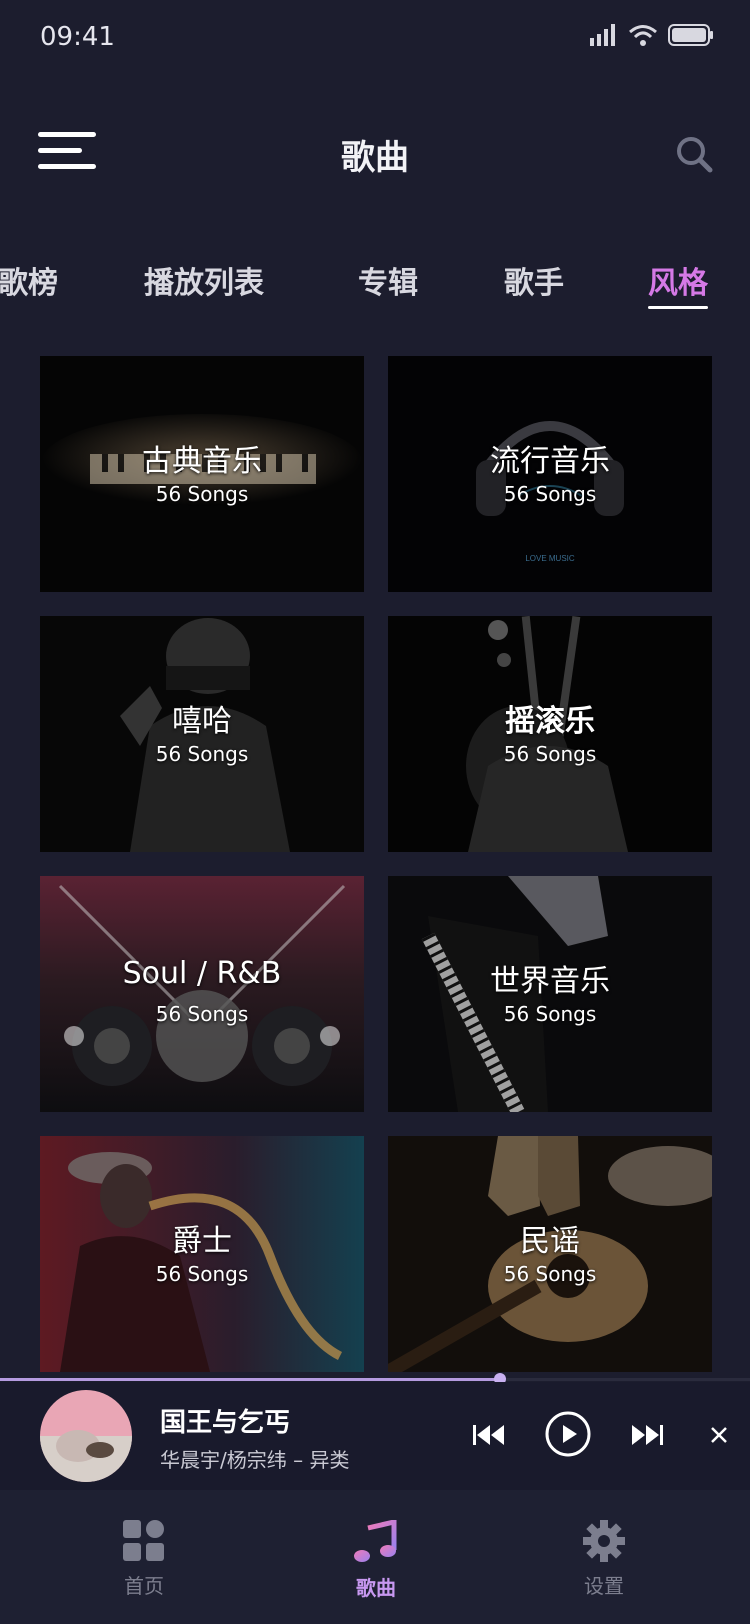  Describe the element at coordinates (604, 1541) in the screenshot. I see `gear-icon` at that location.